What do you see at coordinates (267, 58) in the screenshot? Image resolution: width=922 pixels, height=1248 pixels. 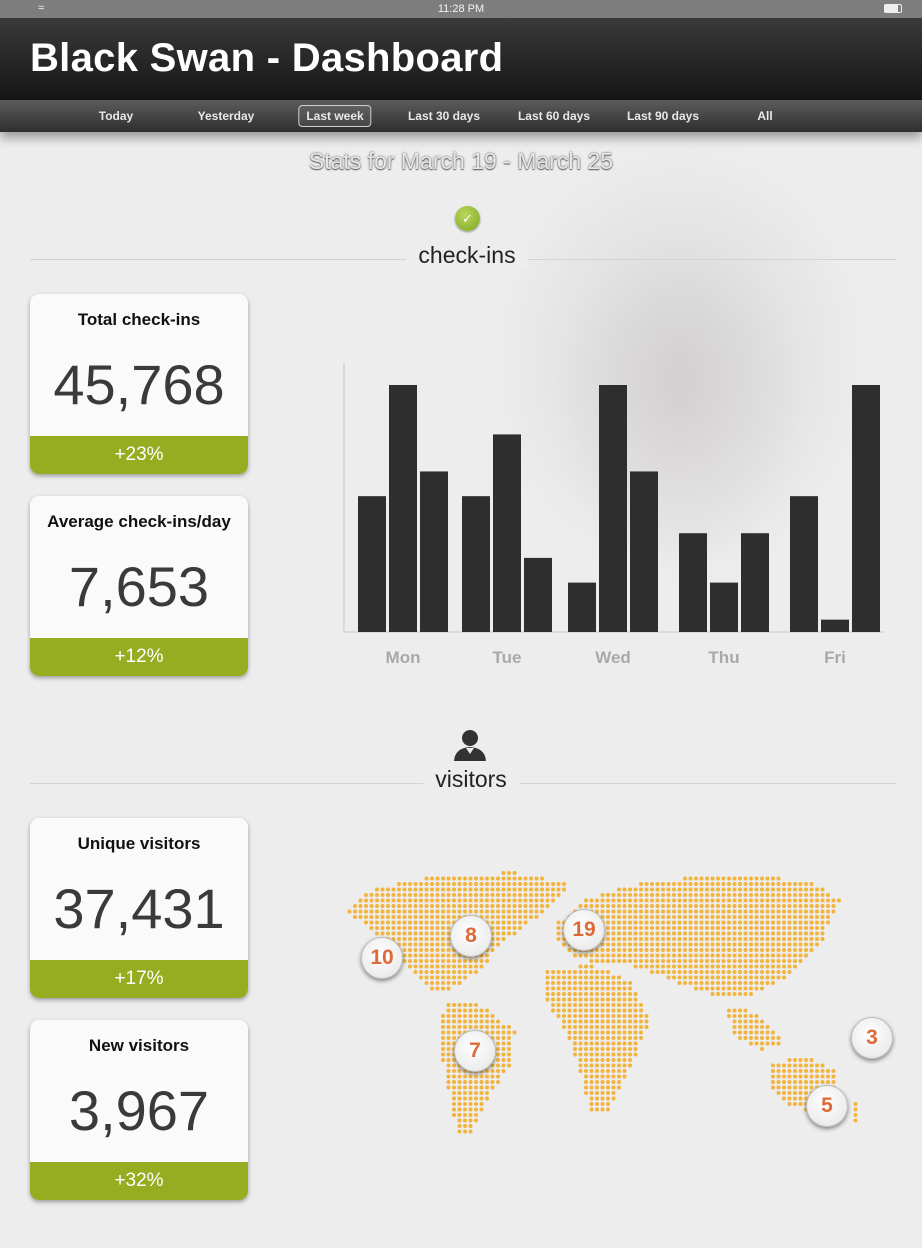 I see `page-title: Black Swan - Dashboard` at bounding box center [267, 58].